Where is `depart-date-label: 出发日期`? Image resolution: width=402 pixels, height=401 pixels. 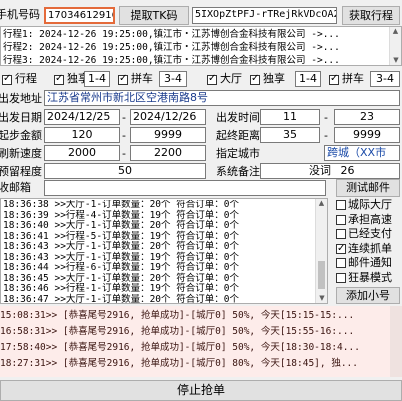
depart-date-label: 出发日期 is located at coordinates (21, 117).